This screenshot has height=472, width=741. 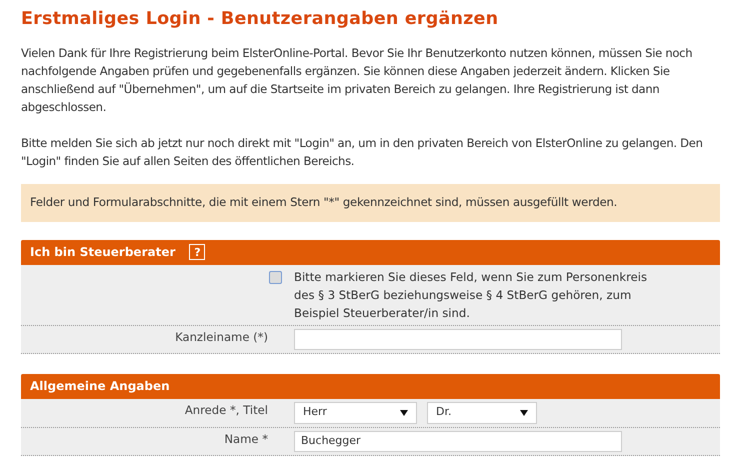 I want to click on info-paragraph: Bitte melden Sie sich ab jetzt nur noch direkt mit "Login" an, um in den privaten Bereich von ElsterOnline zu gelangen. Den "Login" finden Sie auf allen Seiten des öffentlichen Bereichs., so click(x=362, y=152).